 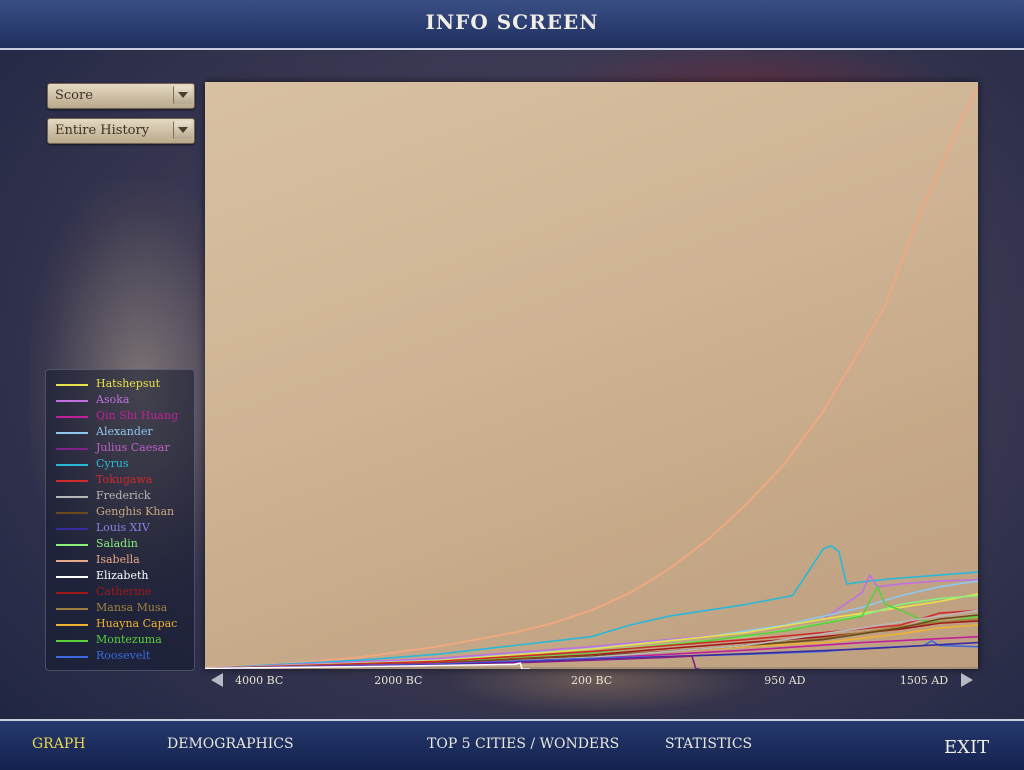 I want to click on legend-item: Mansa Musa, so click(x=124, y=609).